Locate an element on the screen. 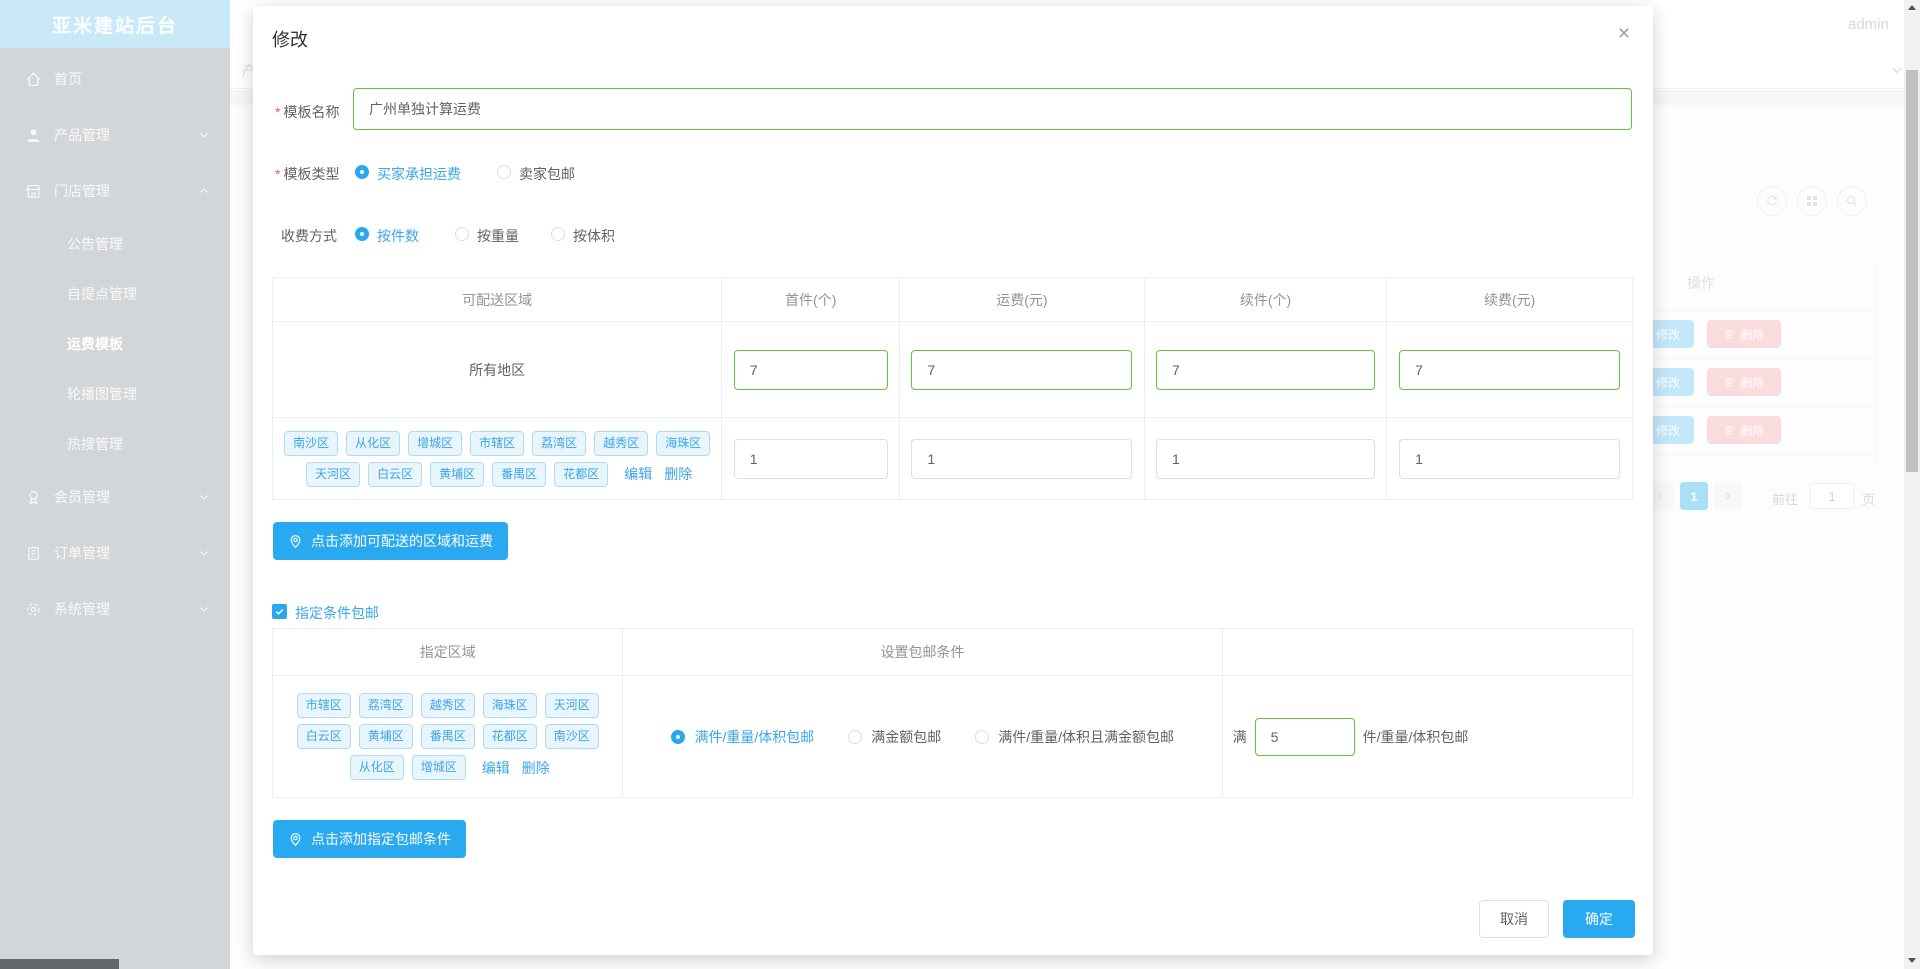 The width and height of the screenshot is (1920, 969). radio-free-by-quantity is located at coordinates (678, 736).